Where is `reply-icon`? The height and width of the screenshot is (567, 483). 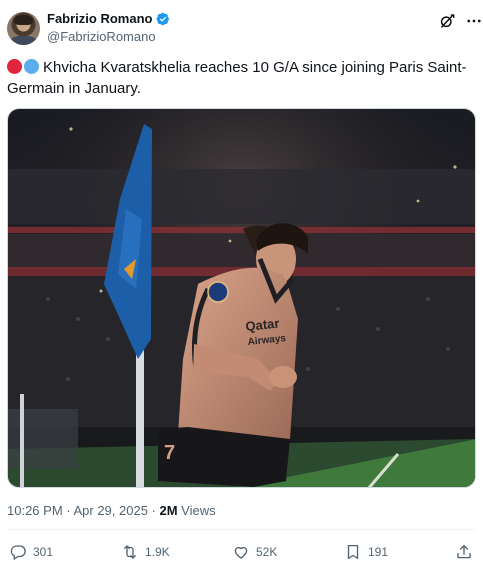 reply-icon is located at coordinates (18, 552).